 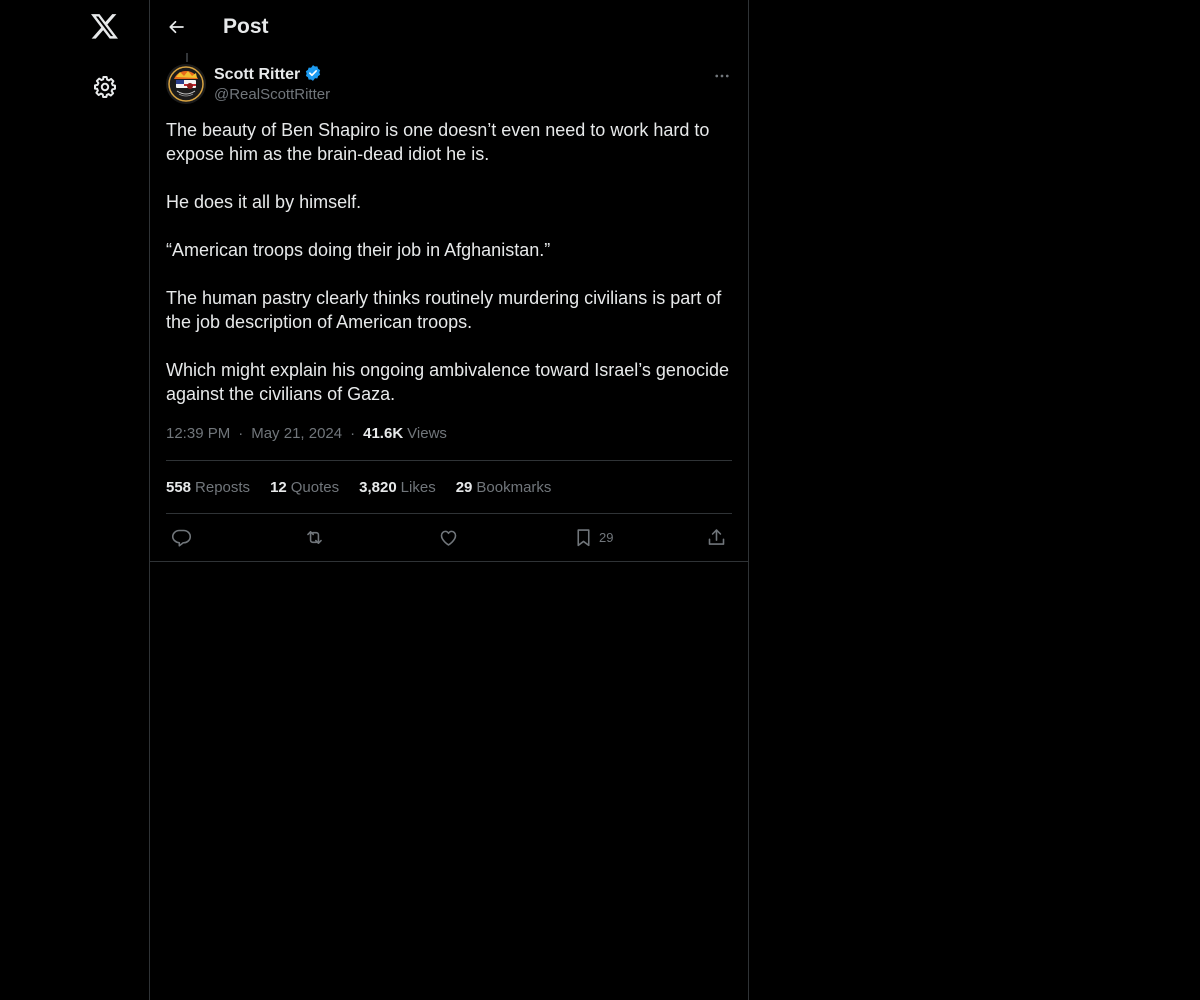 I want to click on bookmark-icon, so click(x=583, y=537).